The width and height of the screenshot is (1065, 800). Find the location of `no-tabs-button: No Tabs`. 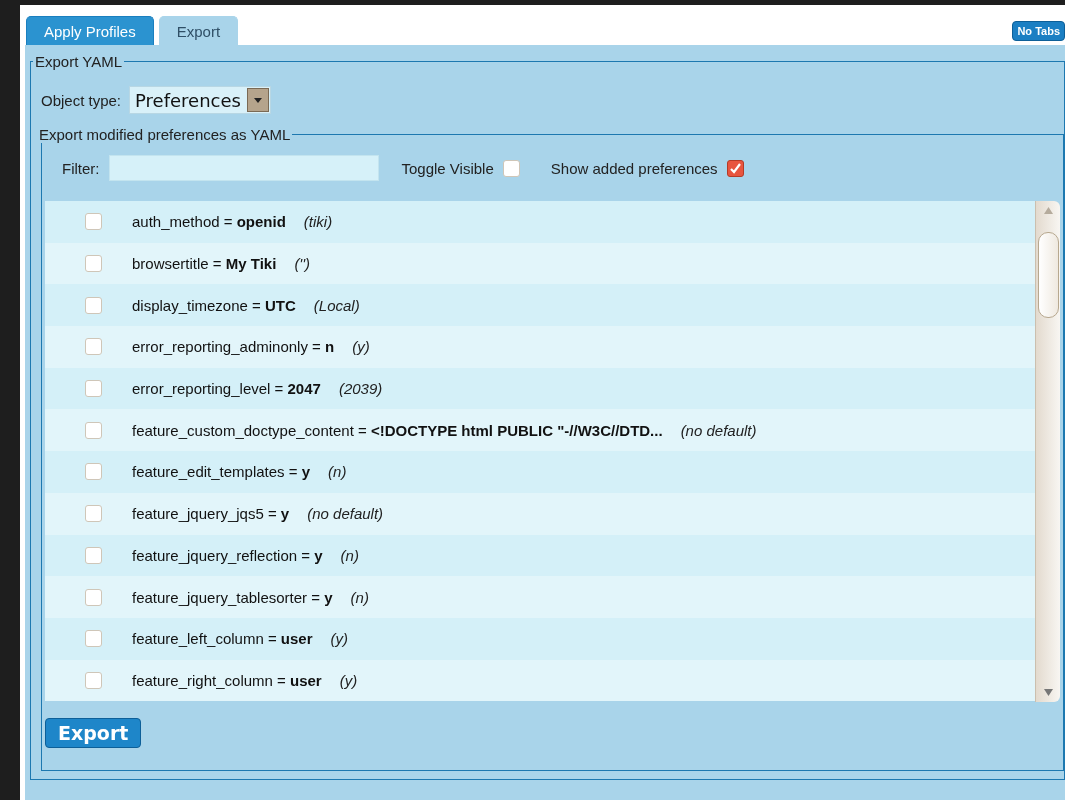

no-tabs-button: No Tabs is located at coordinates (1038, 31).